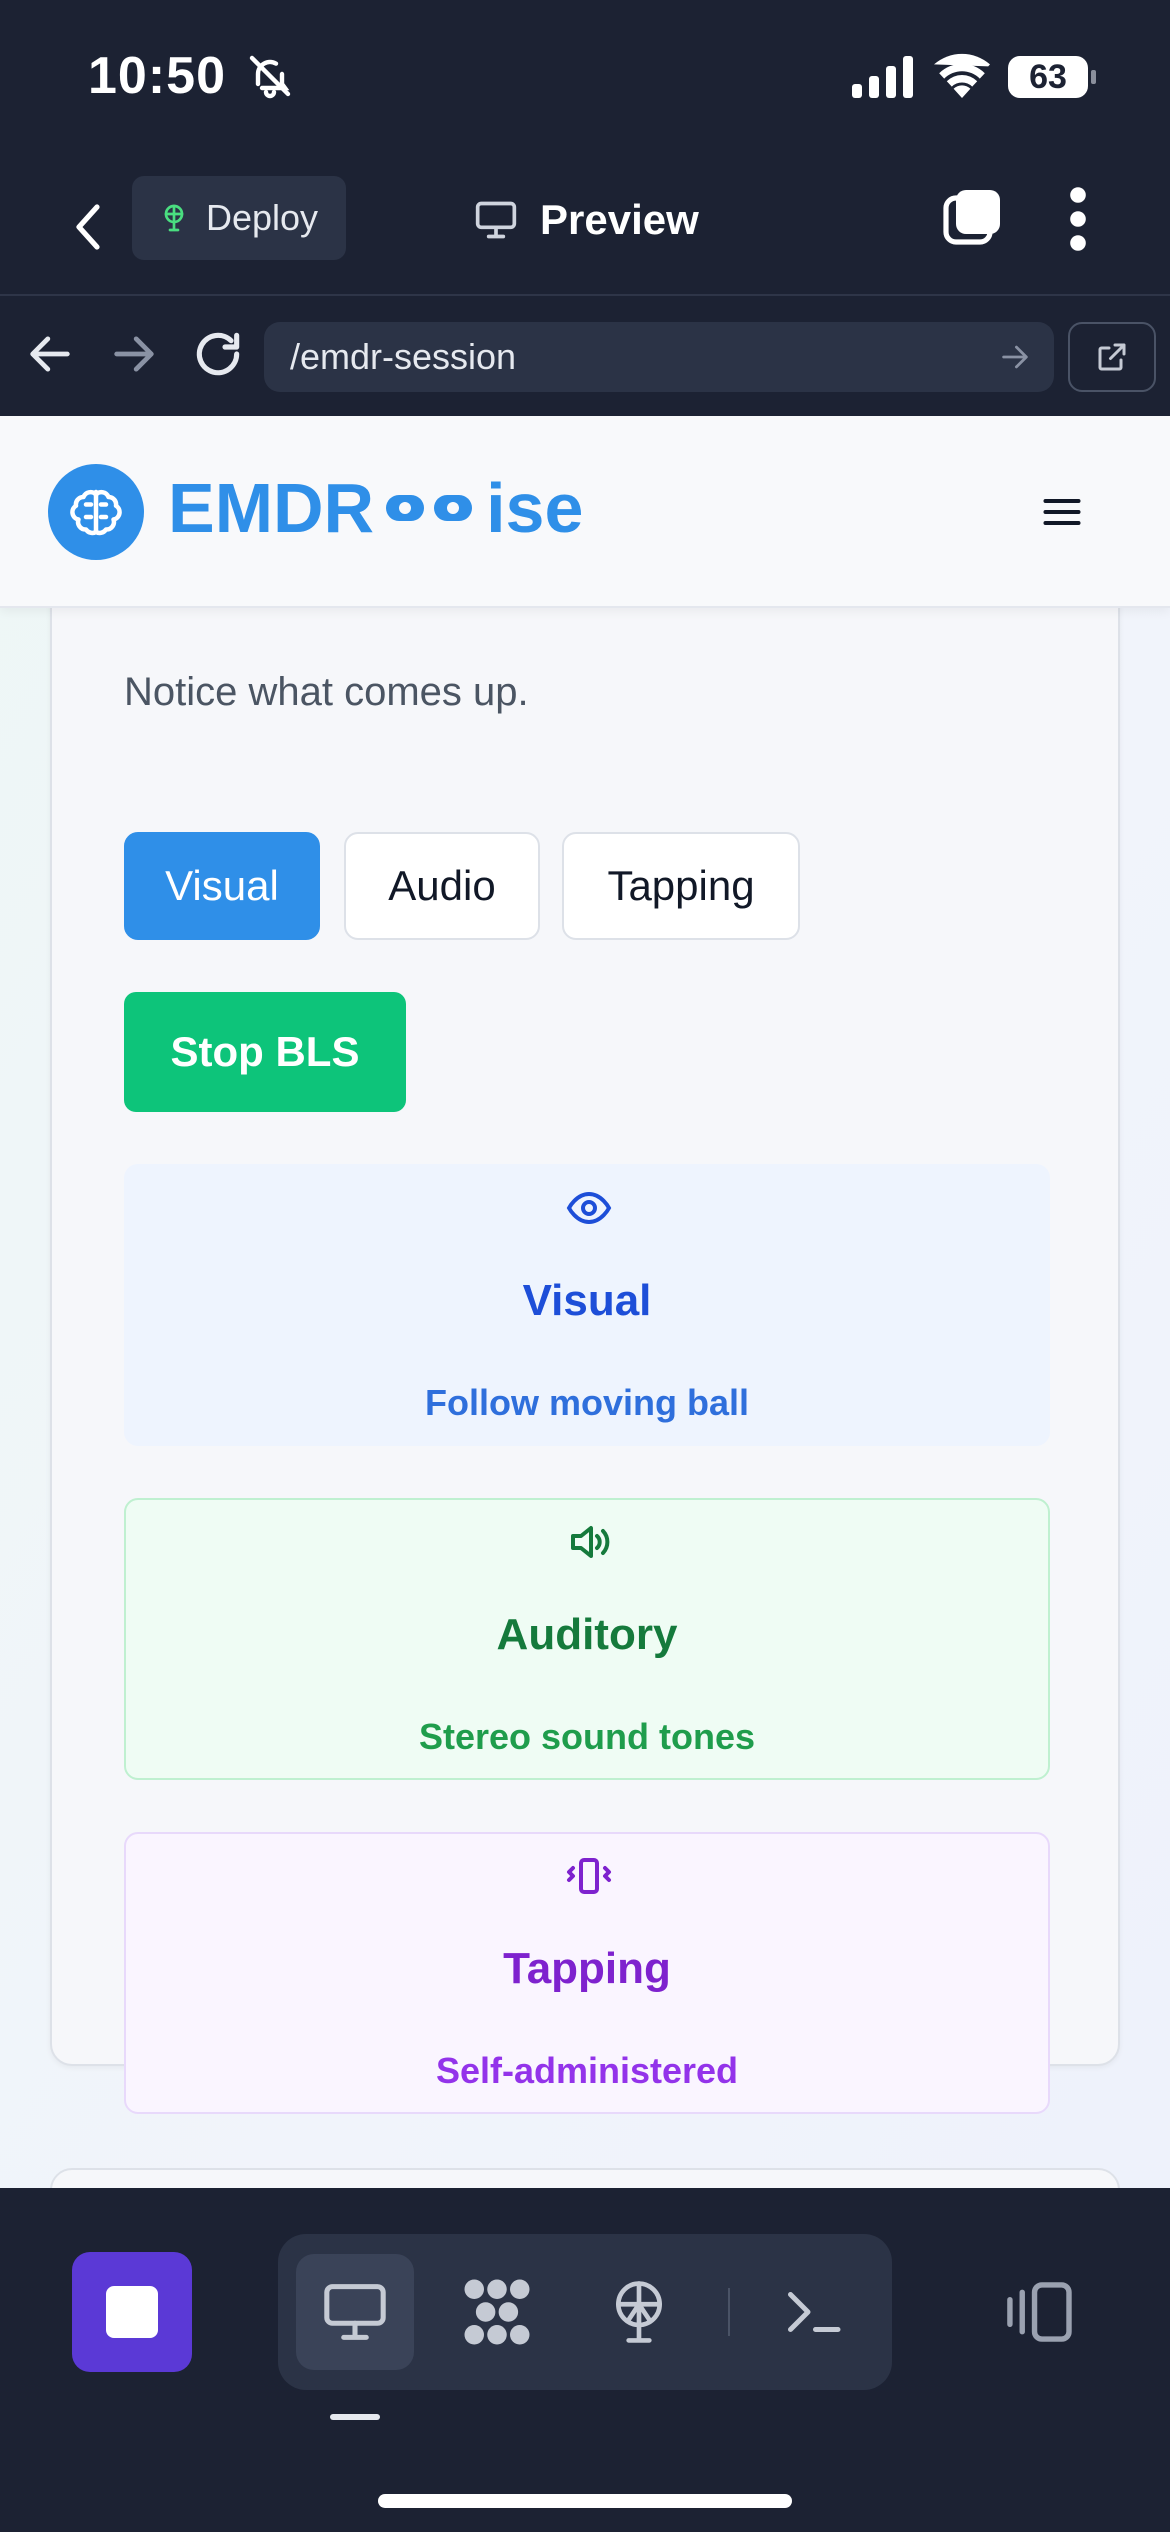  I want to click on instruction-text: Notice what comes up., so click(326, 692).